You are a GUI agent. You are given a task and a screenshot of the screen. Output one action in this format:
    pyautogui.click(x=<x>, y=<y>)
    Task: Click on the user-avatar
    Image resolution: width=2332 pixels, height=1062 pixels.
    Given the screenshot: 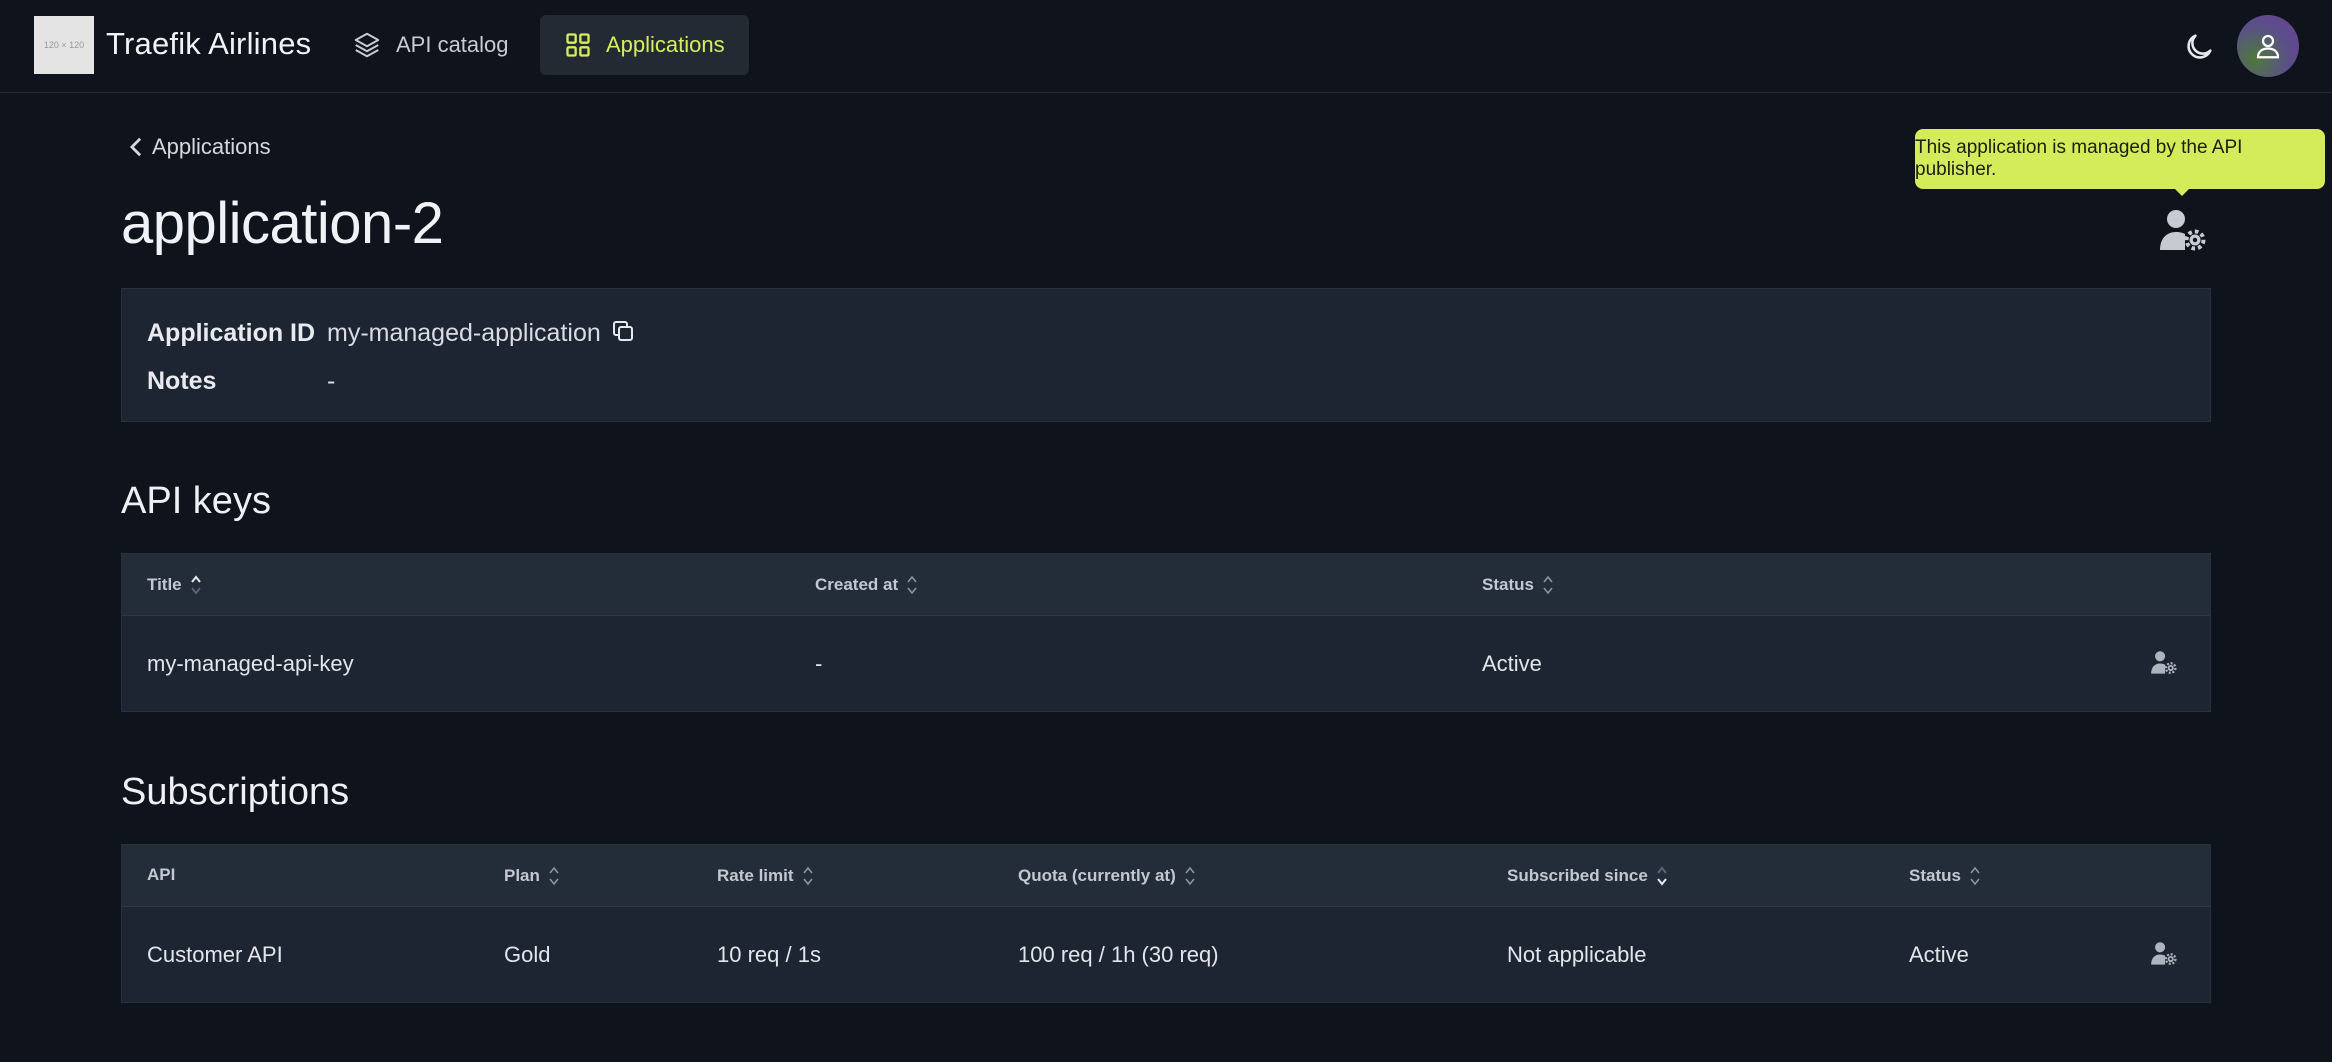 What is the action you would take?
    pyautogui.click(x=2268, y=46)
    